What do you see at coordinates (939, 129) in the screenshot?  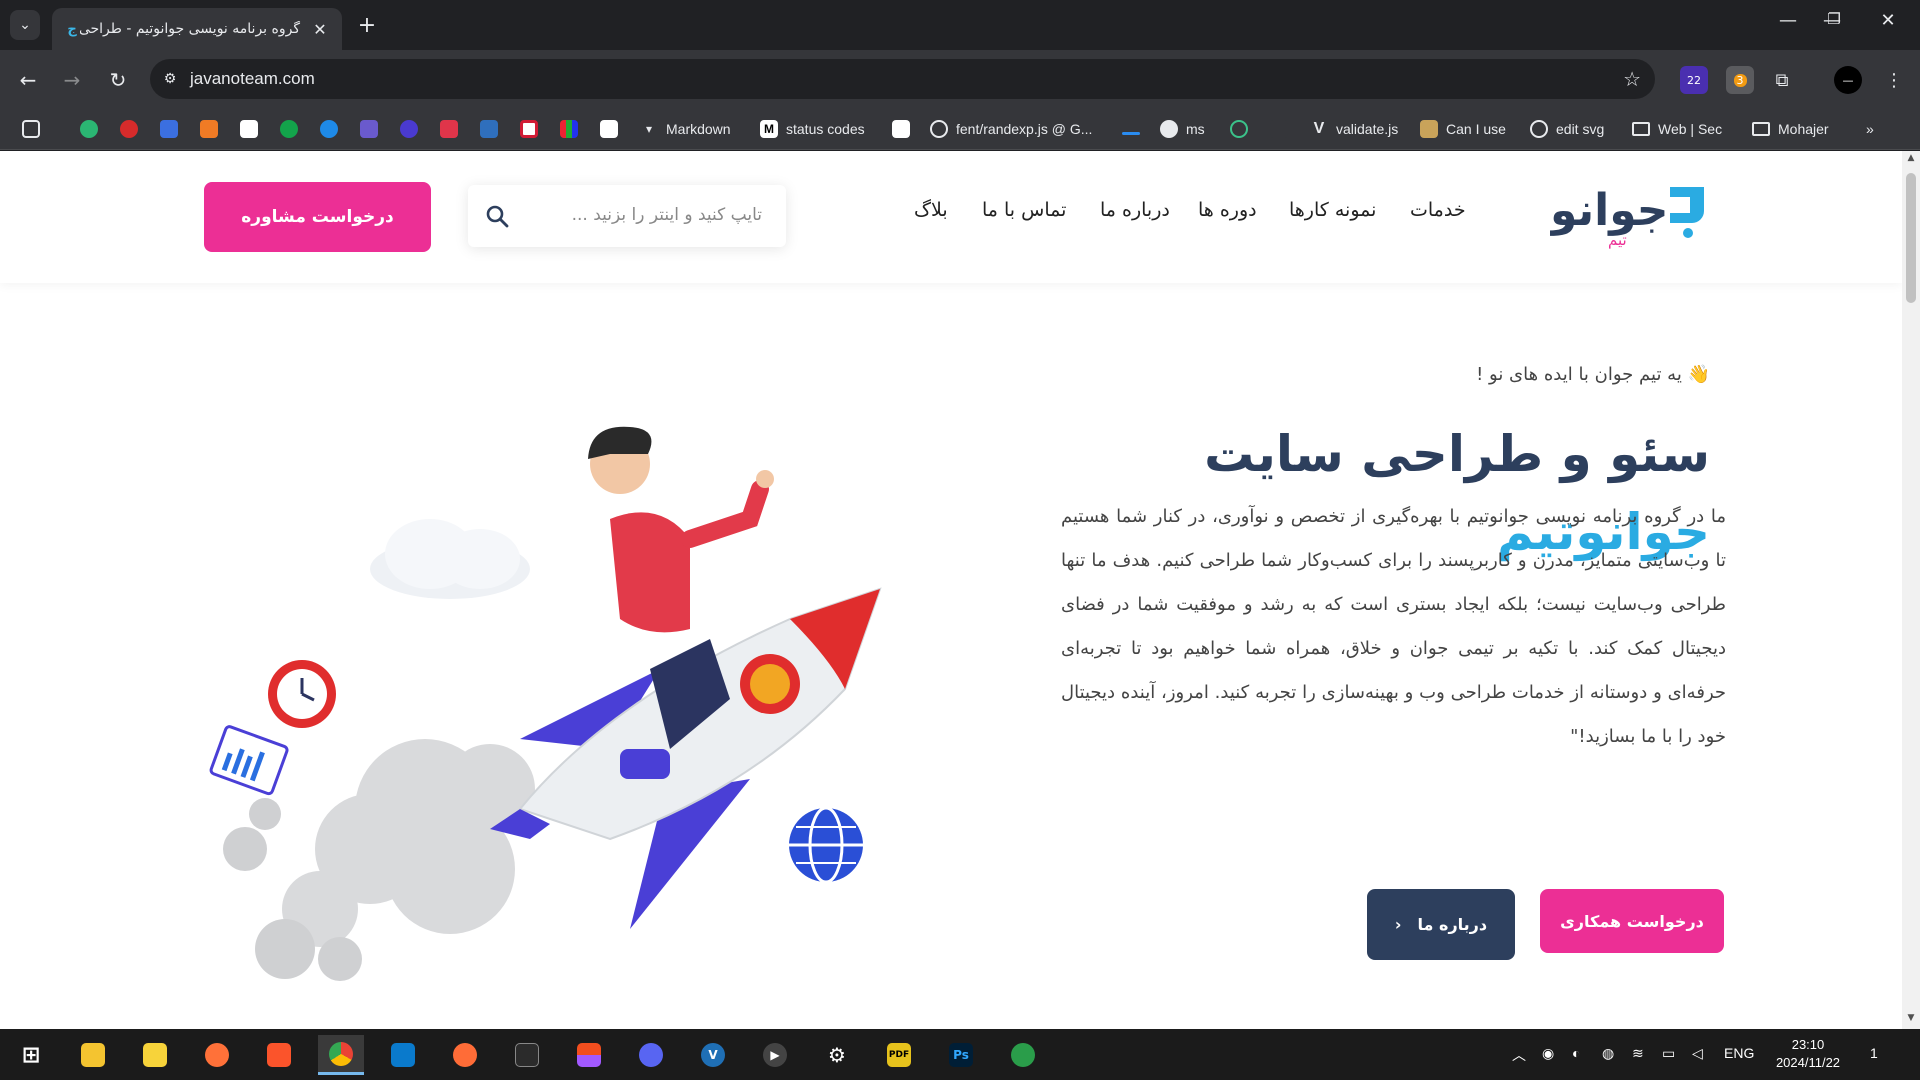 I see `globe-icon` at bounding box center [939, 129].